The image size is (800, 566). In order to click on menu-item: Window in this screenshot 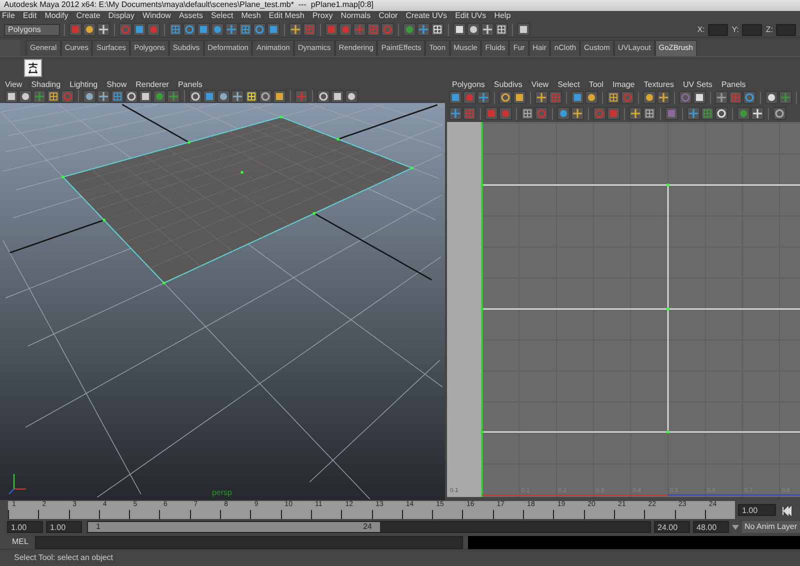, I will do `click(156, 17)`.